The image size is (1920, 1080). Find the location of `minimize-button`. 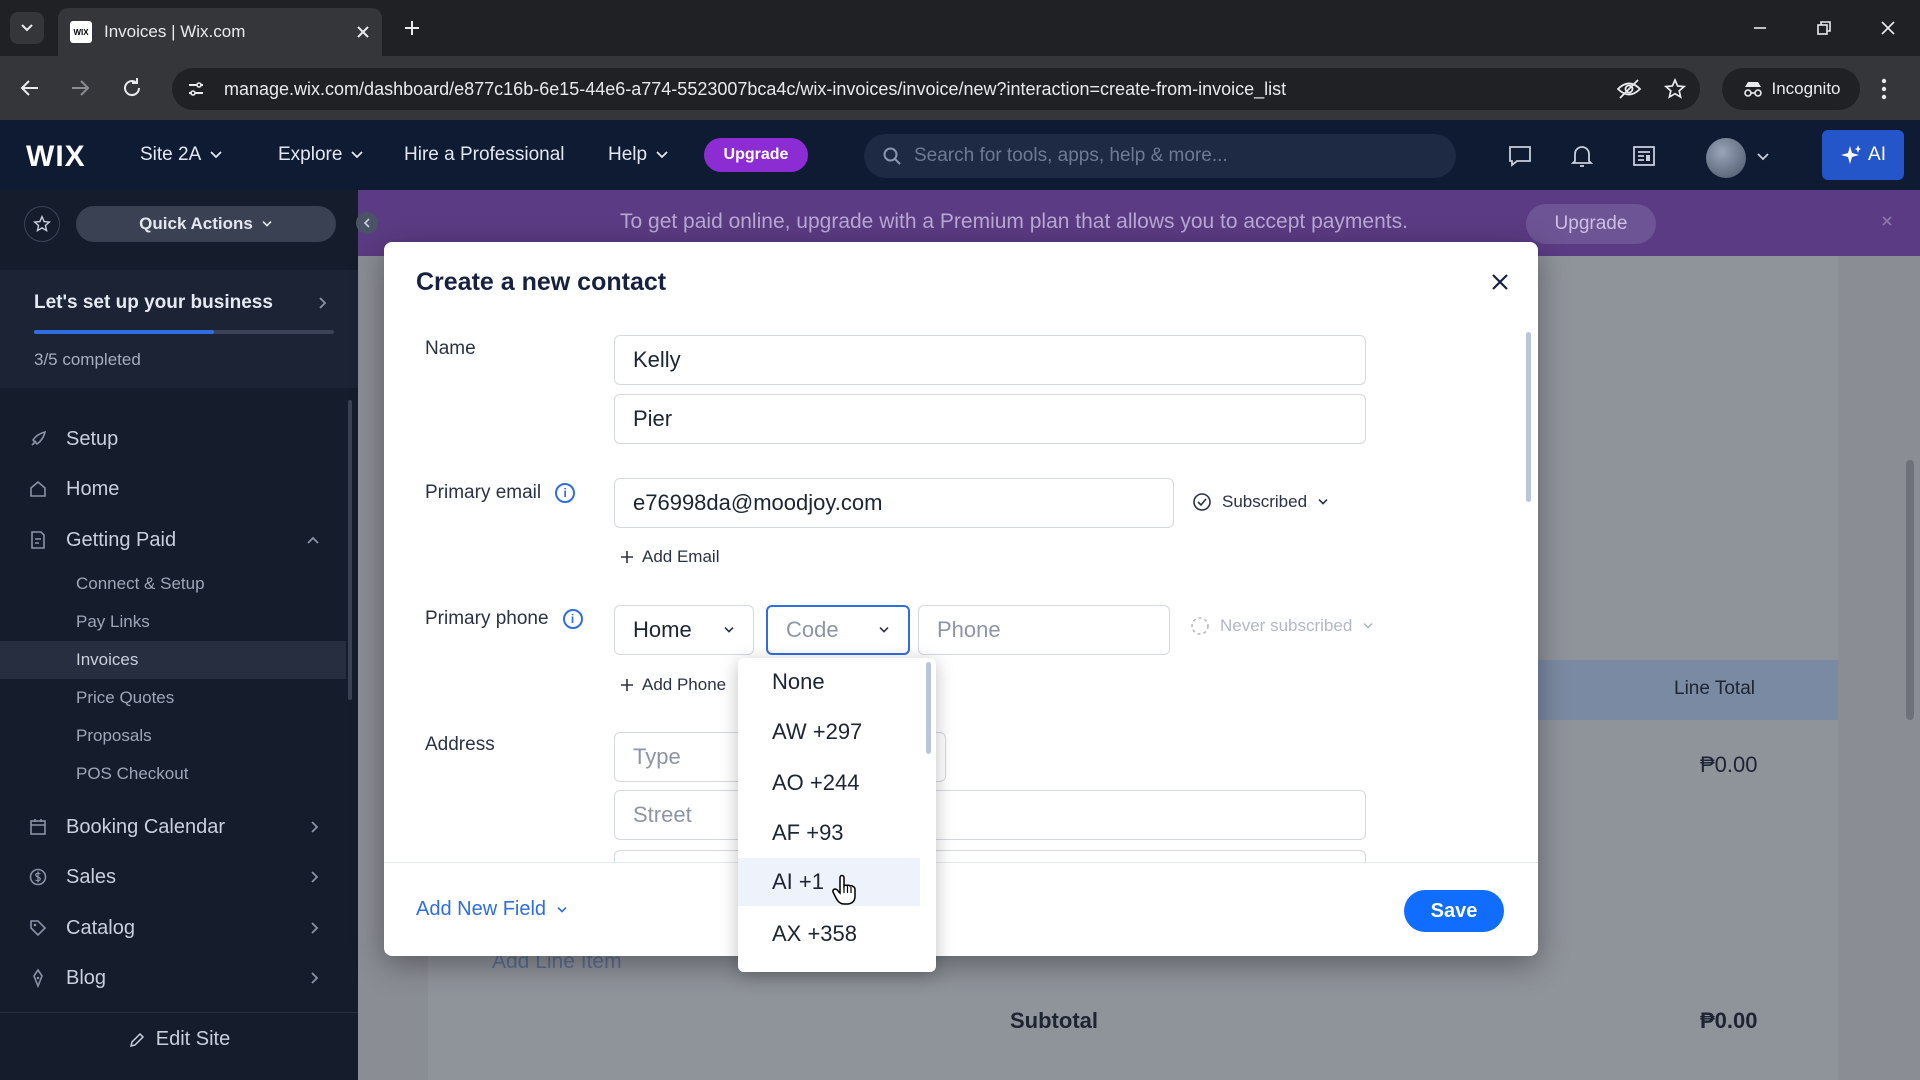

minimize-button is located at coordinates (1760, 28).